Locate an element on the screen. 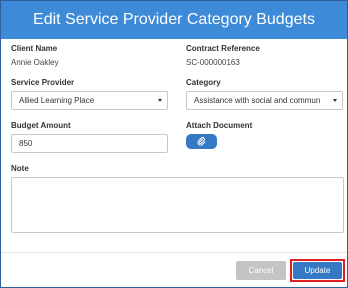  attach-document-label: Attach Document is located at coordinates (219, 125).